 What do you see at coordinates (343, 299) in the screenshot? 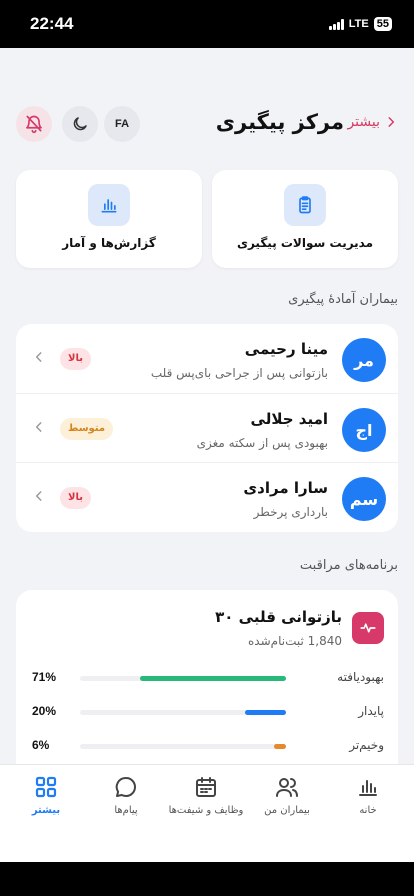
I see `patients-section-title: بیماران آمادهٔ پیگیری` at bounding box center [343, 299].